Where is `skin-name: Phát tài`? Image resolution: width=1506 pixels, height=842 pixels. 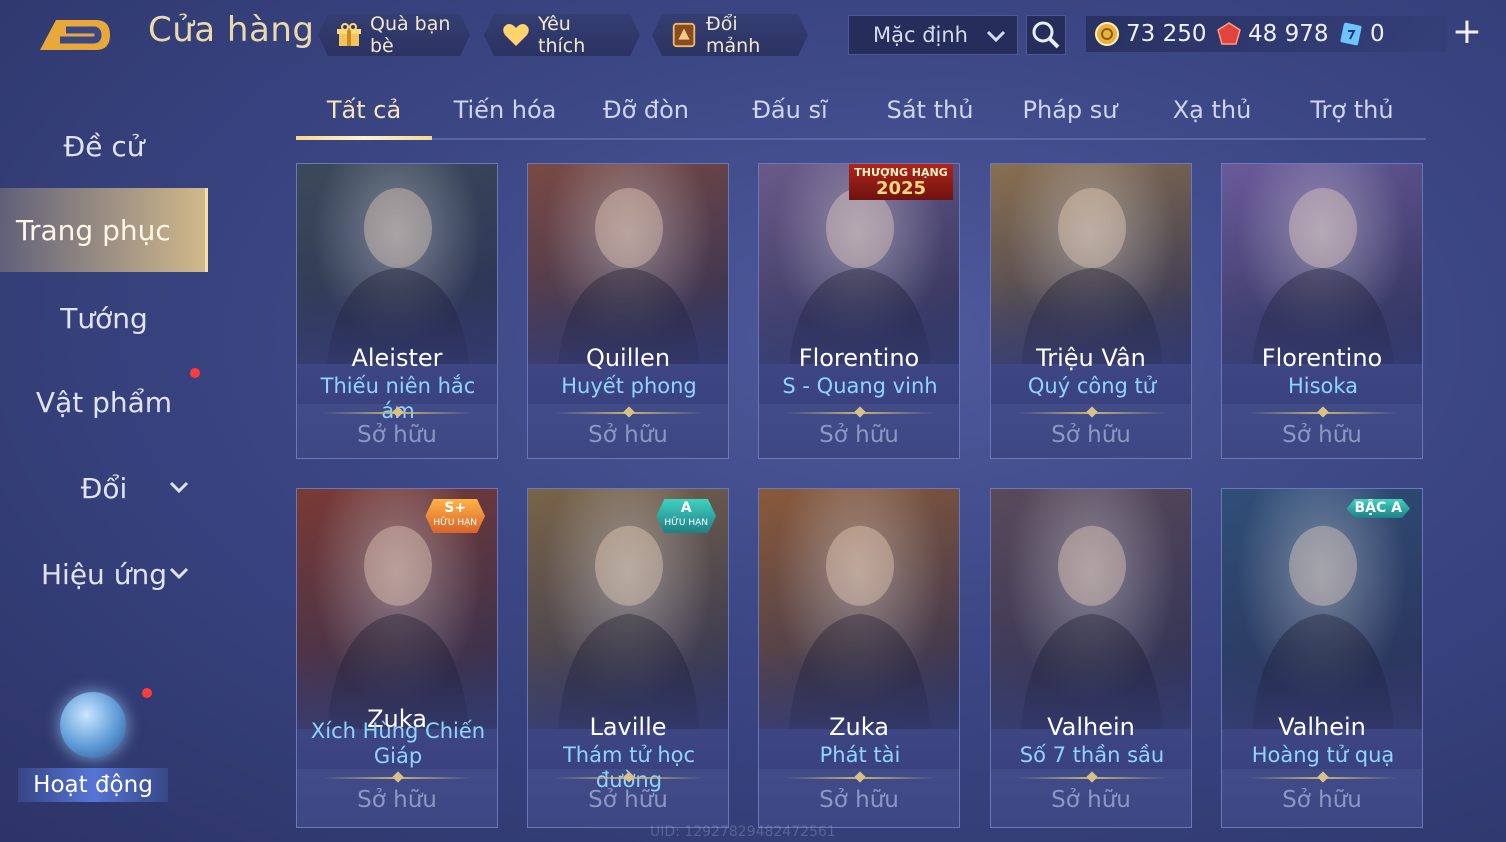
skin-name: Phát tài is located at coordinates (860, 755).